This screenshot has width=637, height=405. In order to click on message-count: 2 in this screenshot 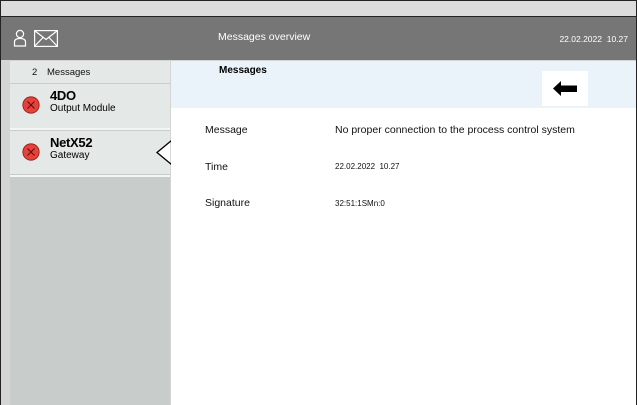, I will do `click(35, 72)`.